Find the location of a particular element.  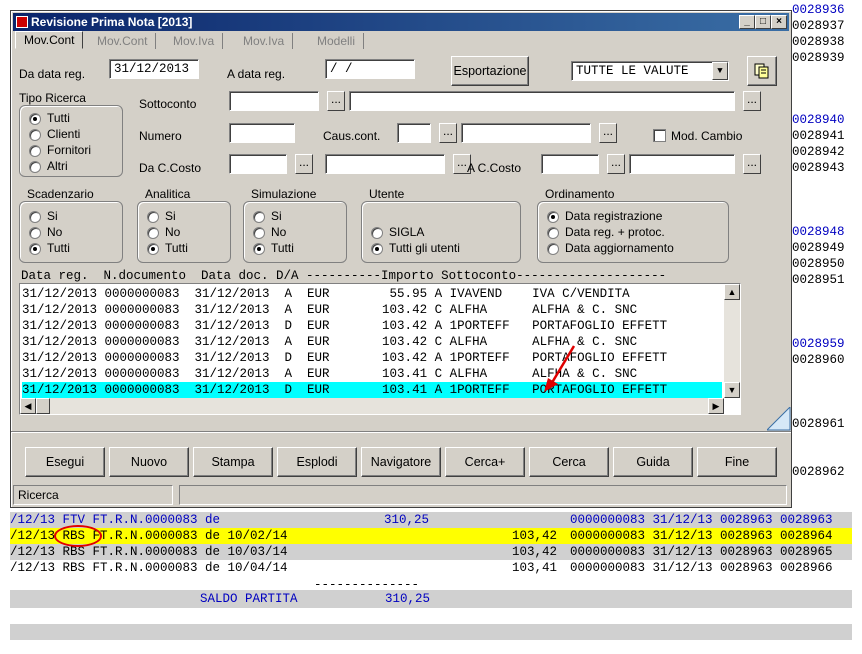

da-data-label: Da data reg. is located at coordinates (52, 74).